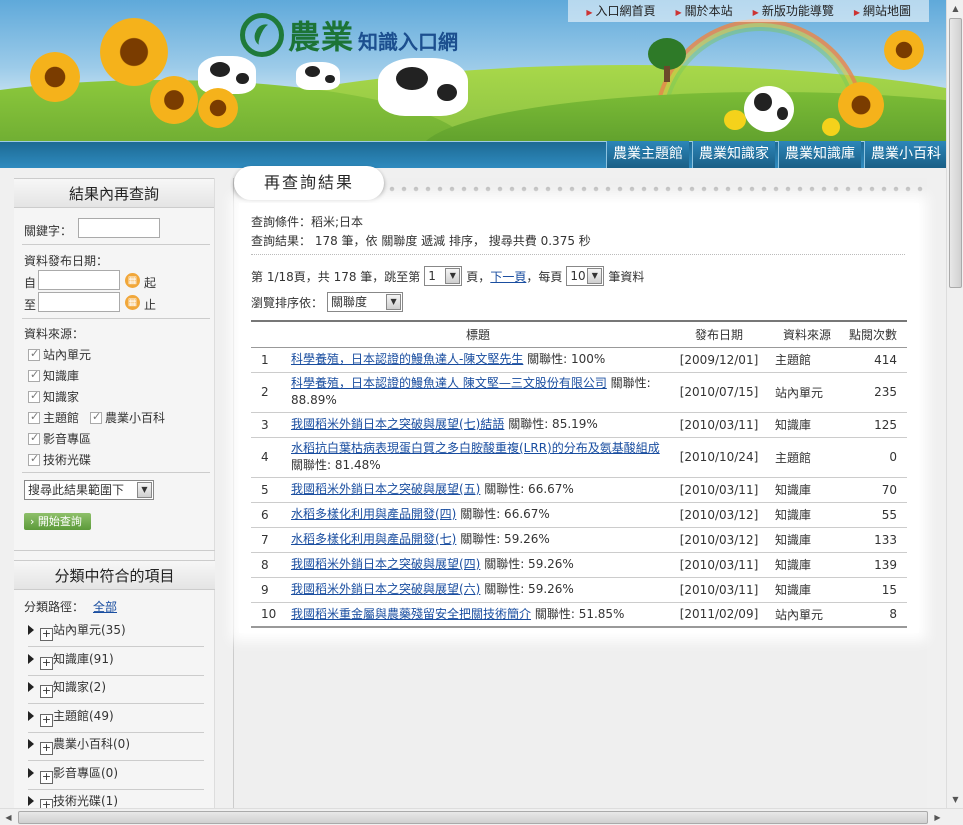 The height and width of the screenshot is (825, 963). I want to click on scroll-down-icon: ▼, so click(955, 799).